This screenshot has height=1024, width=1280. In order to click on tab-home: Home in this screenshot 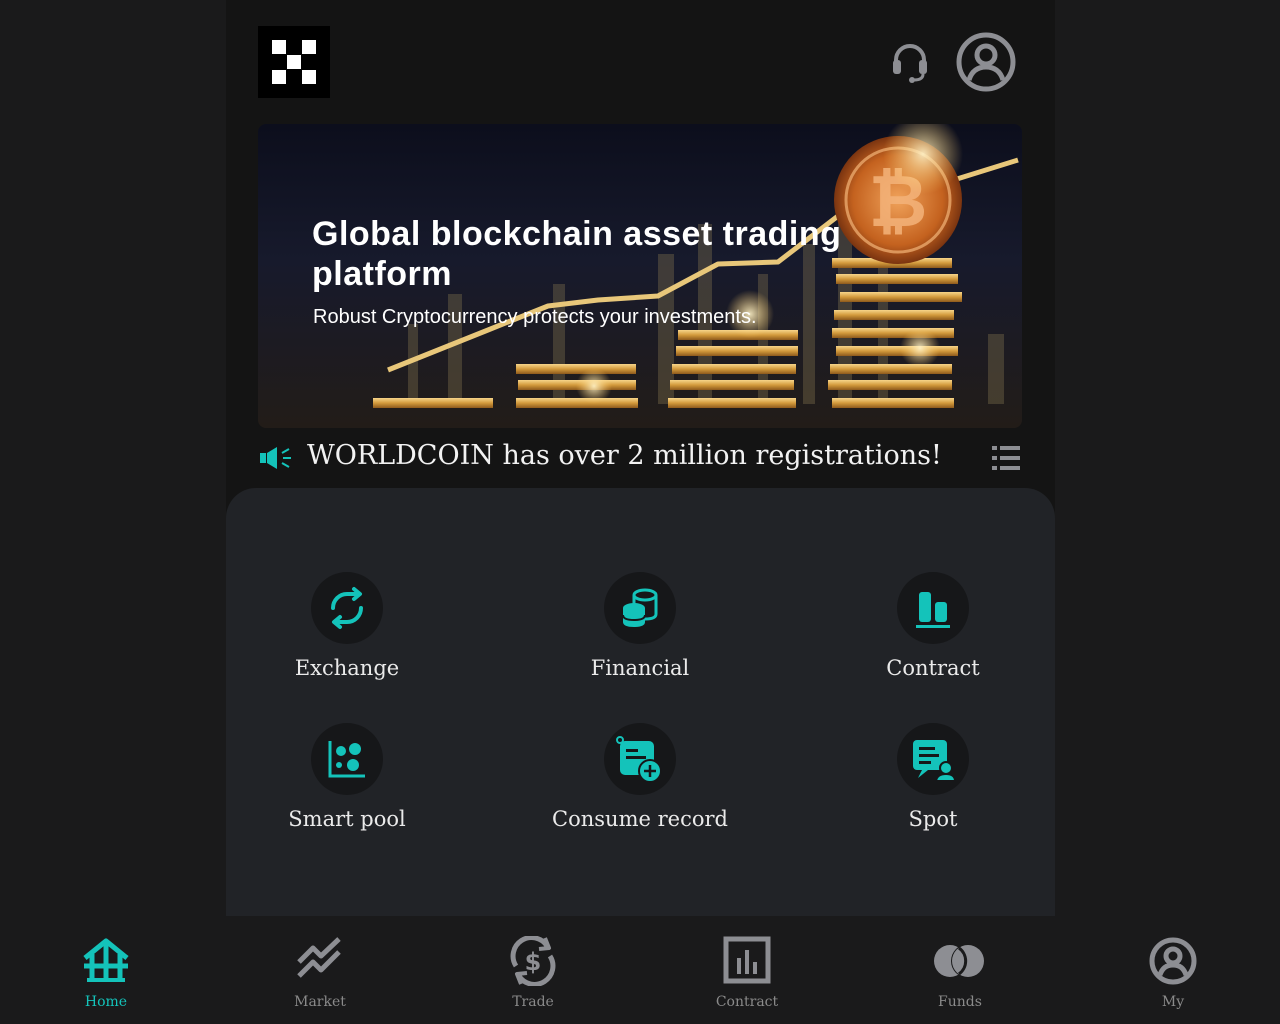, I will do `click(106, 976)`.